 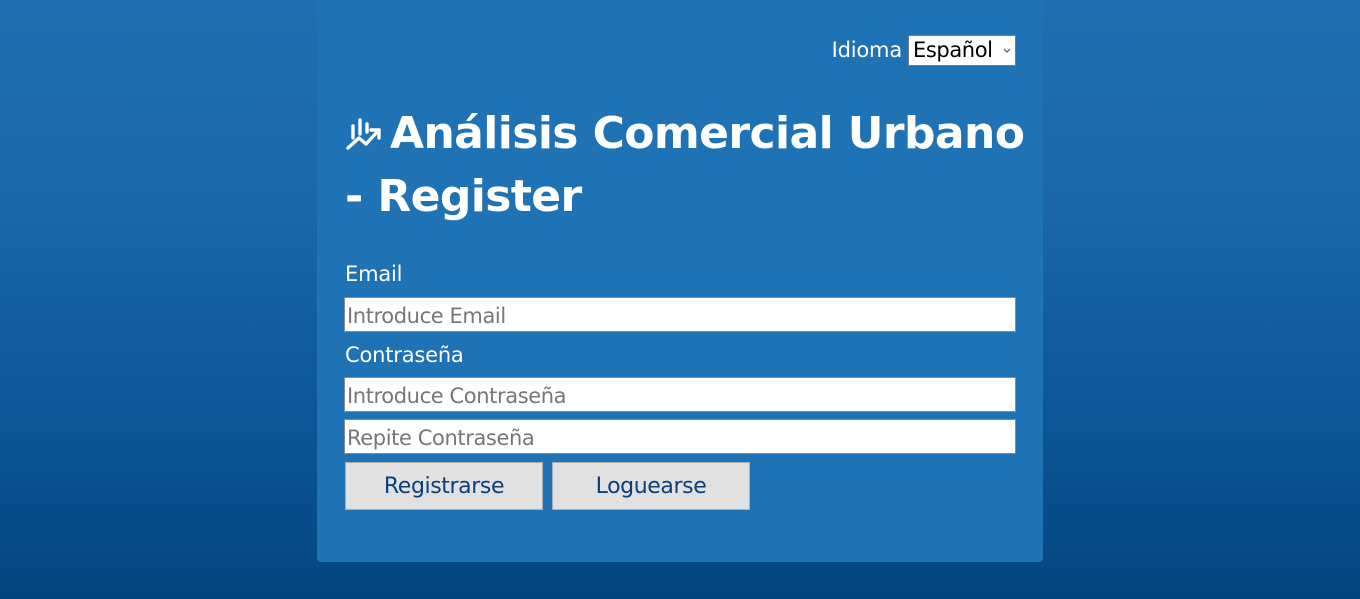 What do you see at coordinates (651, 486) in the screenshot?
I see `login-button: Loguearse` at bounding box center [651, 486].